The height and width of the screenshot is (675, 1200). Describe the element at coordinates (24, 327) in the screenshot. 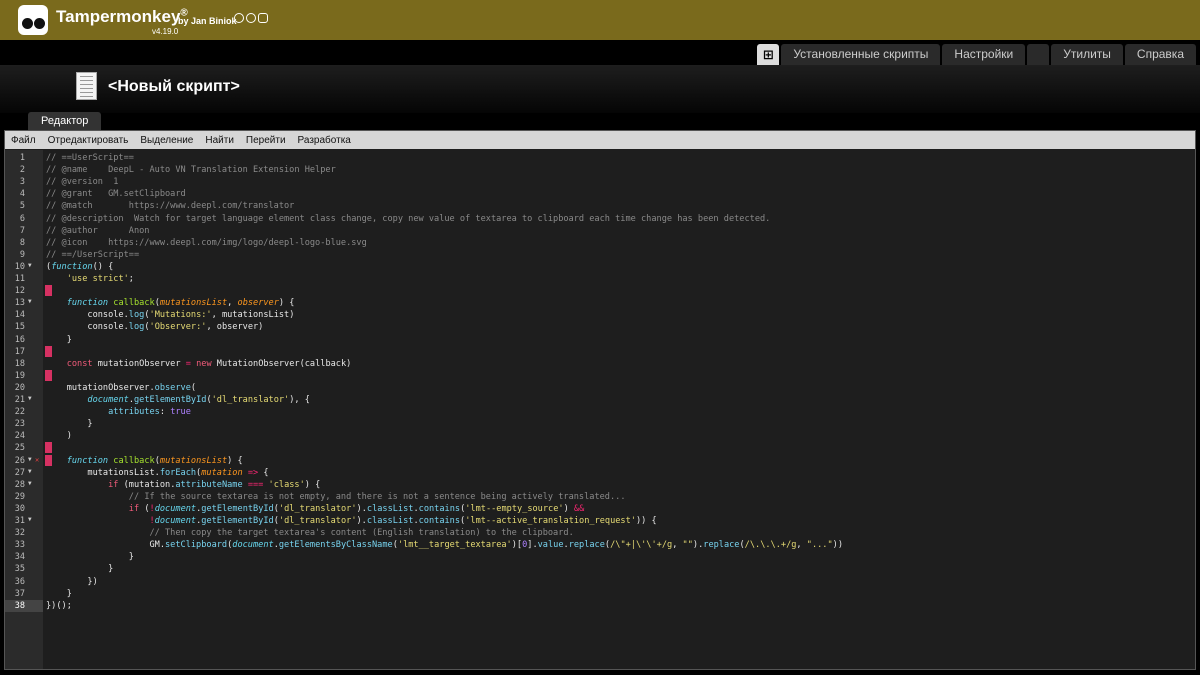

I see `line-number: 15` at that location.